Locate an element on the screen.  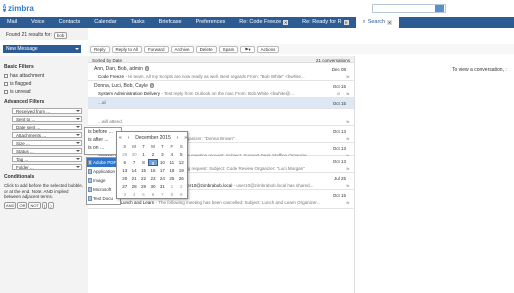
delete-button: Delete is located at coordinates (206, 49).